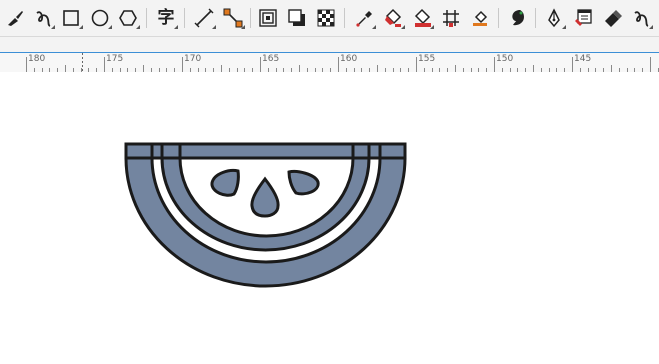 This screenshot has width=659, height=364. I want to click on color-style-tool-button, so click(517, 18).